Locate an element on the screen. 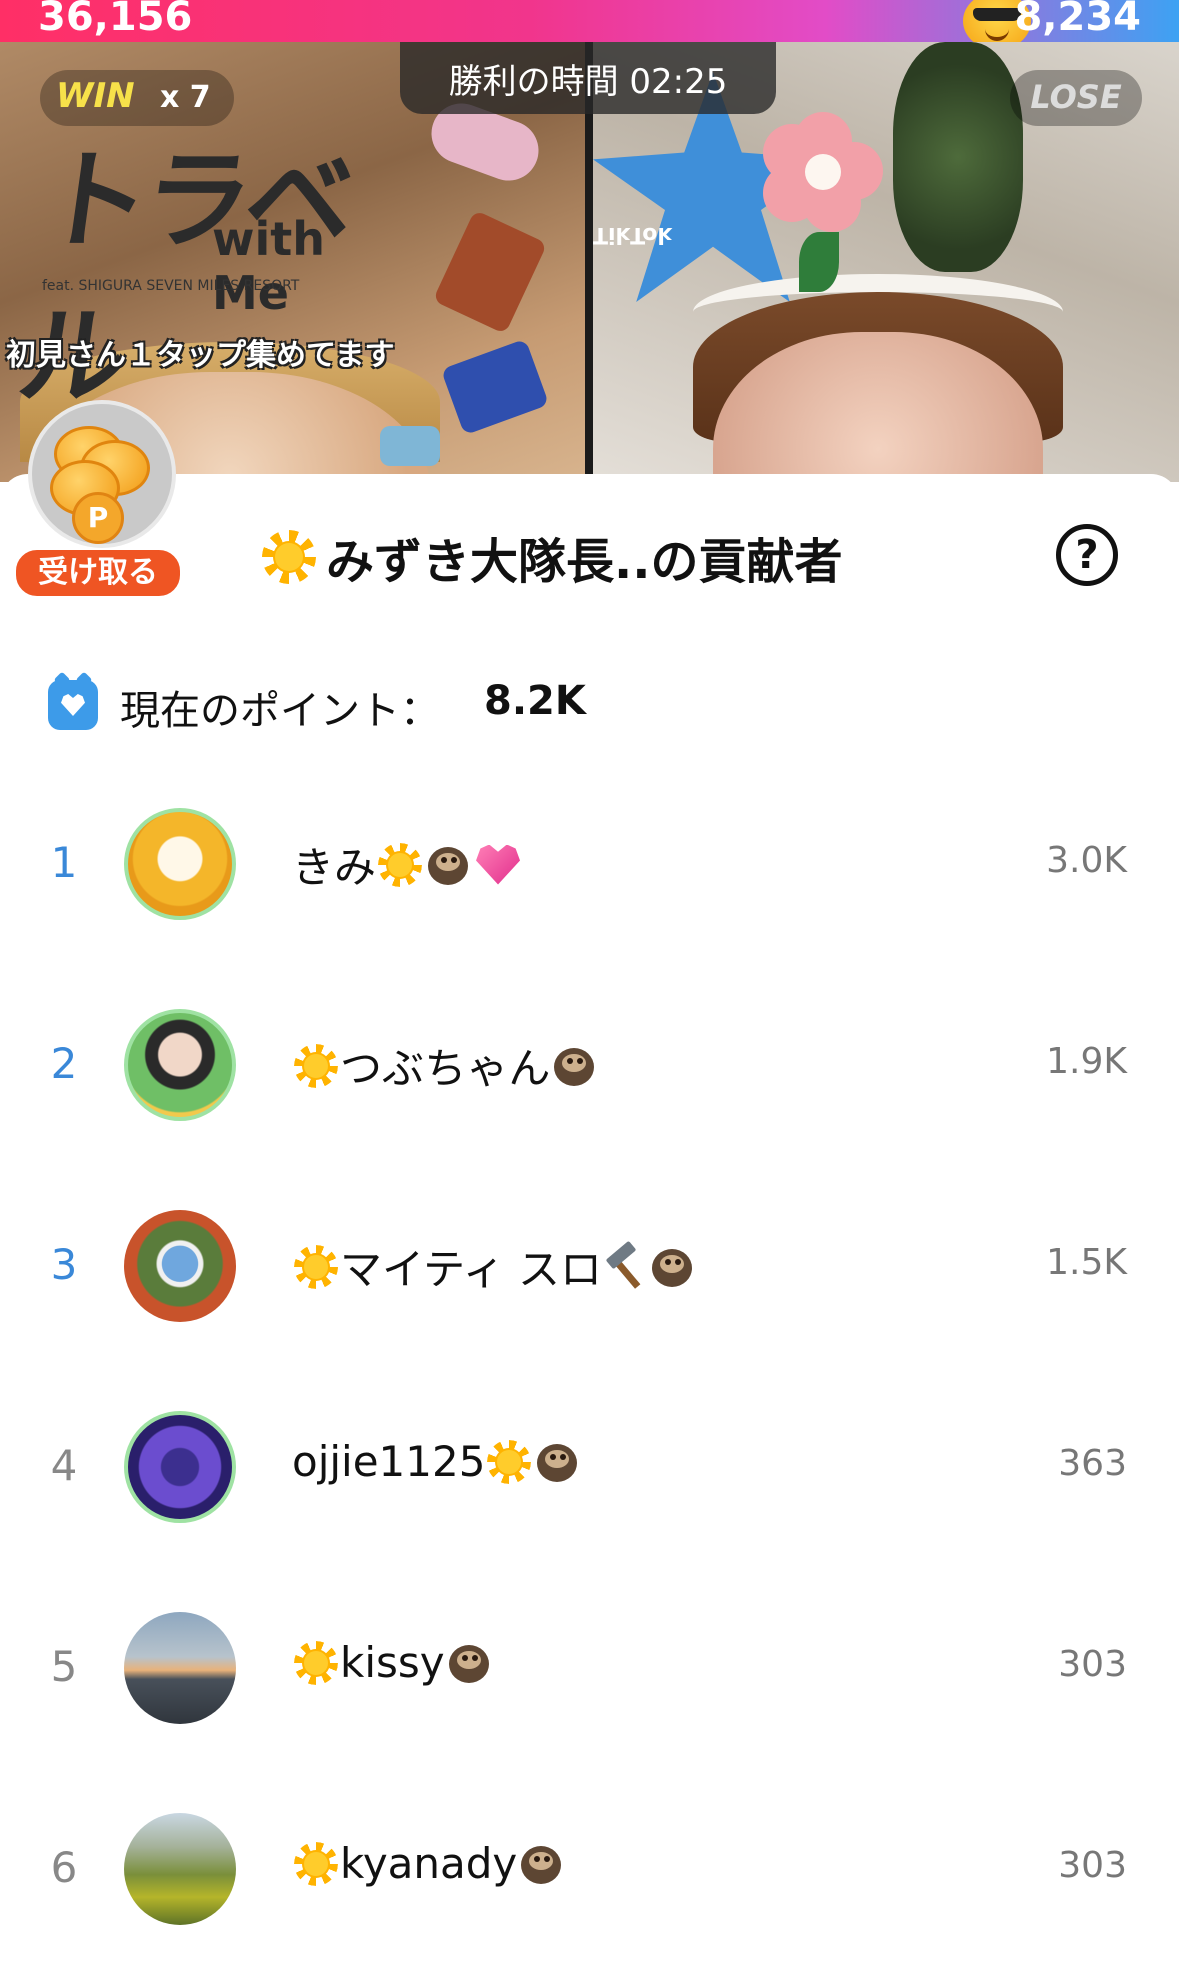 The height and width of the screenshot is (1961, 1179). contributor-name: kyanady is located at coordinates (429, 1863).